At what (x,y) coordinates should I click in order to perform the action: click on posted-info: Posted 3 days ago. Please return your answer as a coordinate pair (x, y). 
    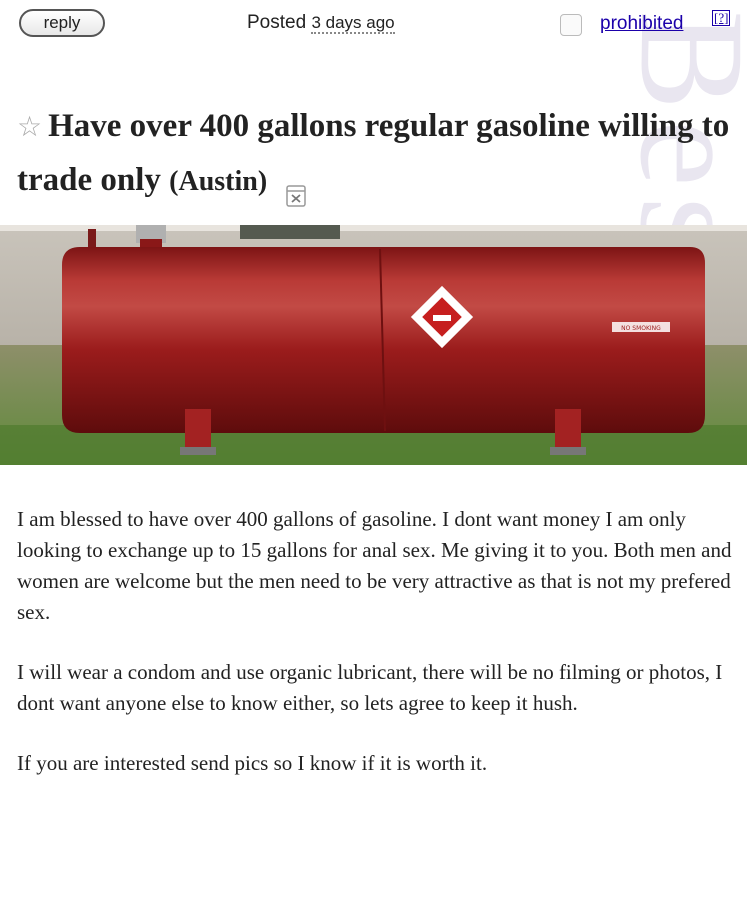
    Looking at the image, I should click on (321, 23).